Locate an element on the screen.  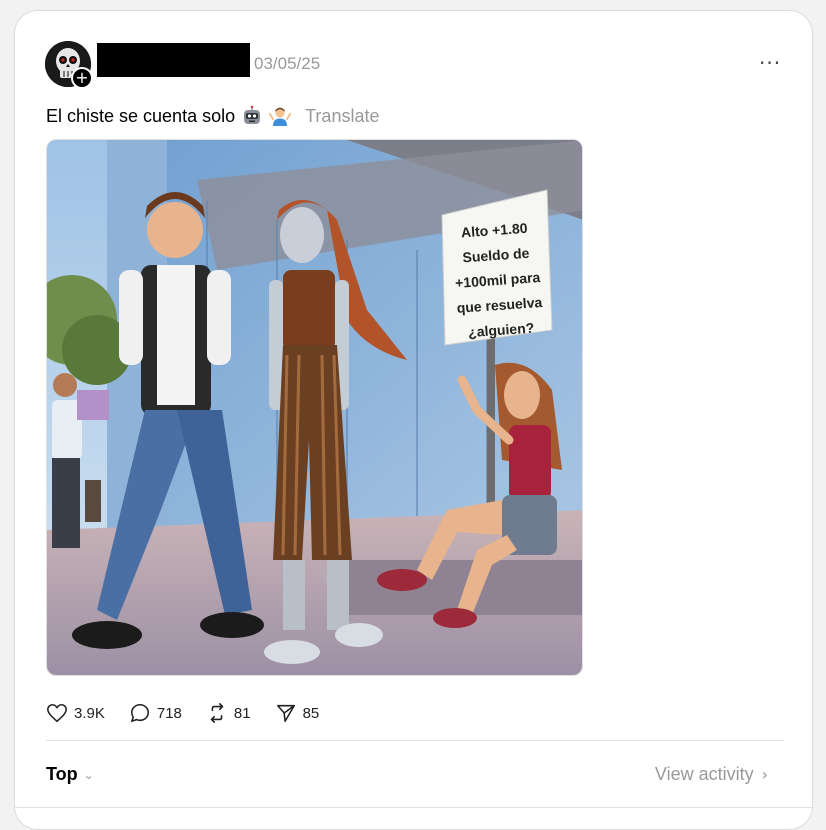
repost-button: 81 is located at coordinates (228, 713).